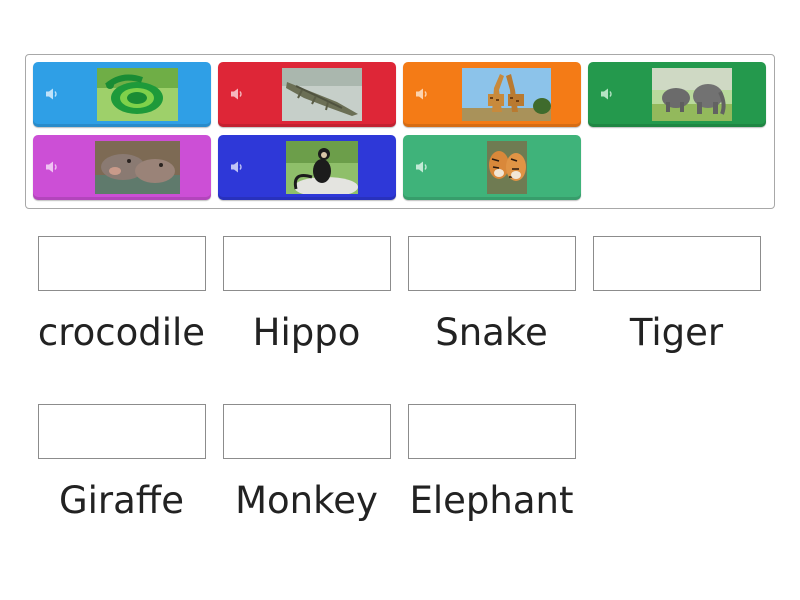 This screenshot has height=600, width=800. I want to click on giraffe-image, so click(506, 94).